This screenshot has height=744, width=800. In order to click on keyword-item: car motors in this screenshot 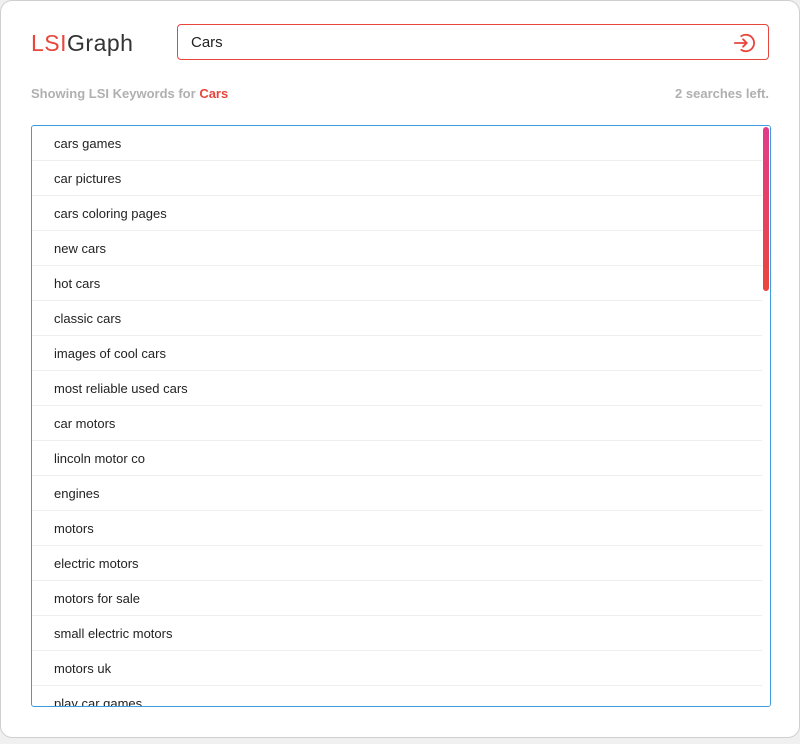, I will do `click(397, 423)`.